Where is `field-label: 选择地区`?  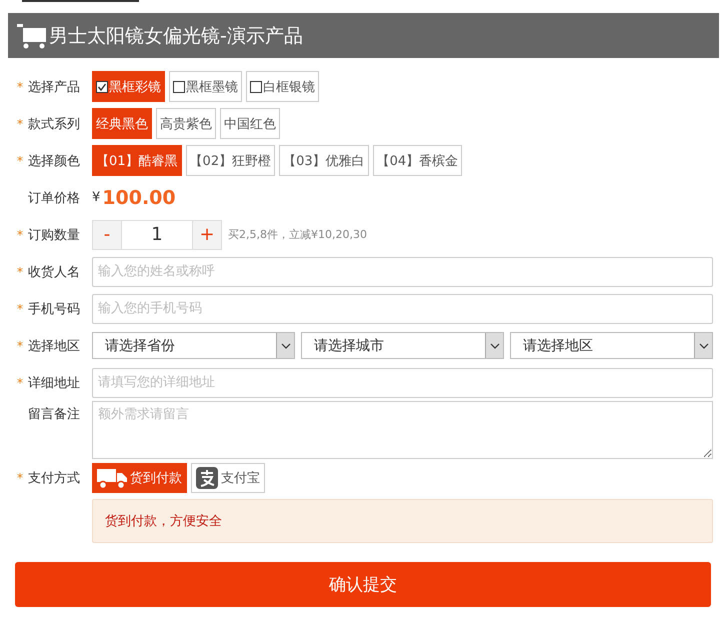
field-label: 选择地区 is located at coordinates (54, 346).